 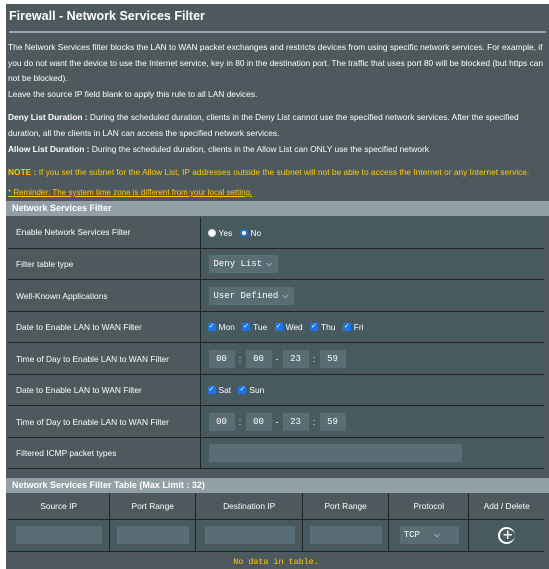 I want to click on plus-circle-icon: +, so click(x=507, y=535).